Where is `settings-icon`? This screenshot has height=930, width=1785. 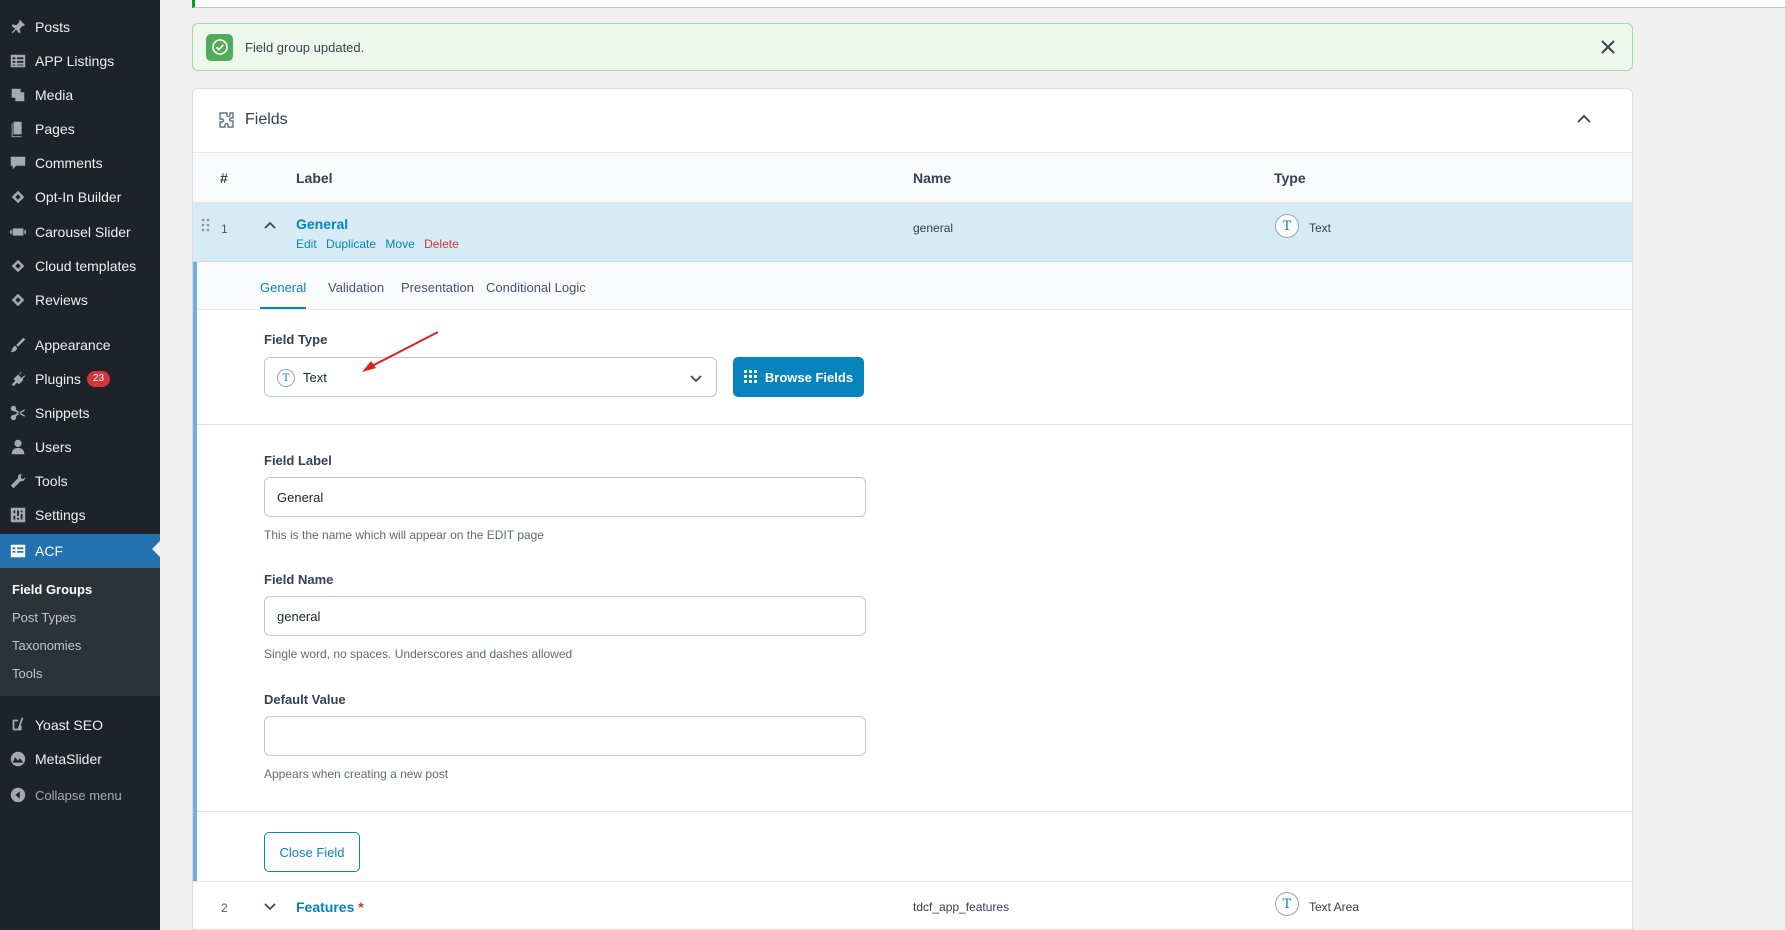
settings-icon is located at coordinates (18, 515).